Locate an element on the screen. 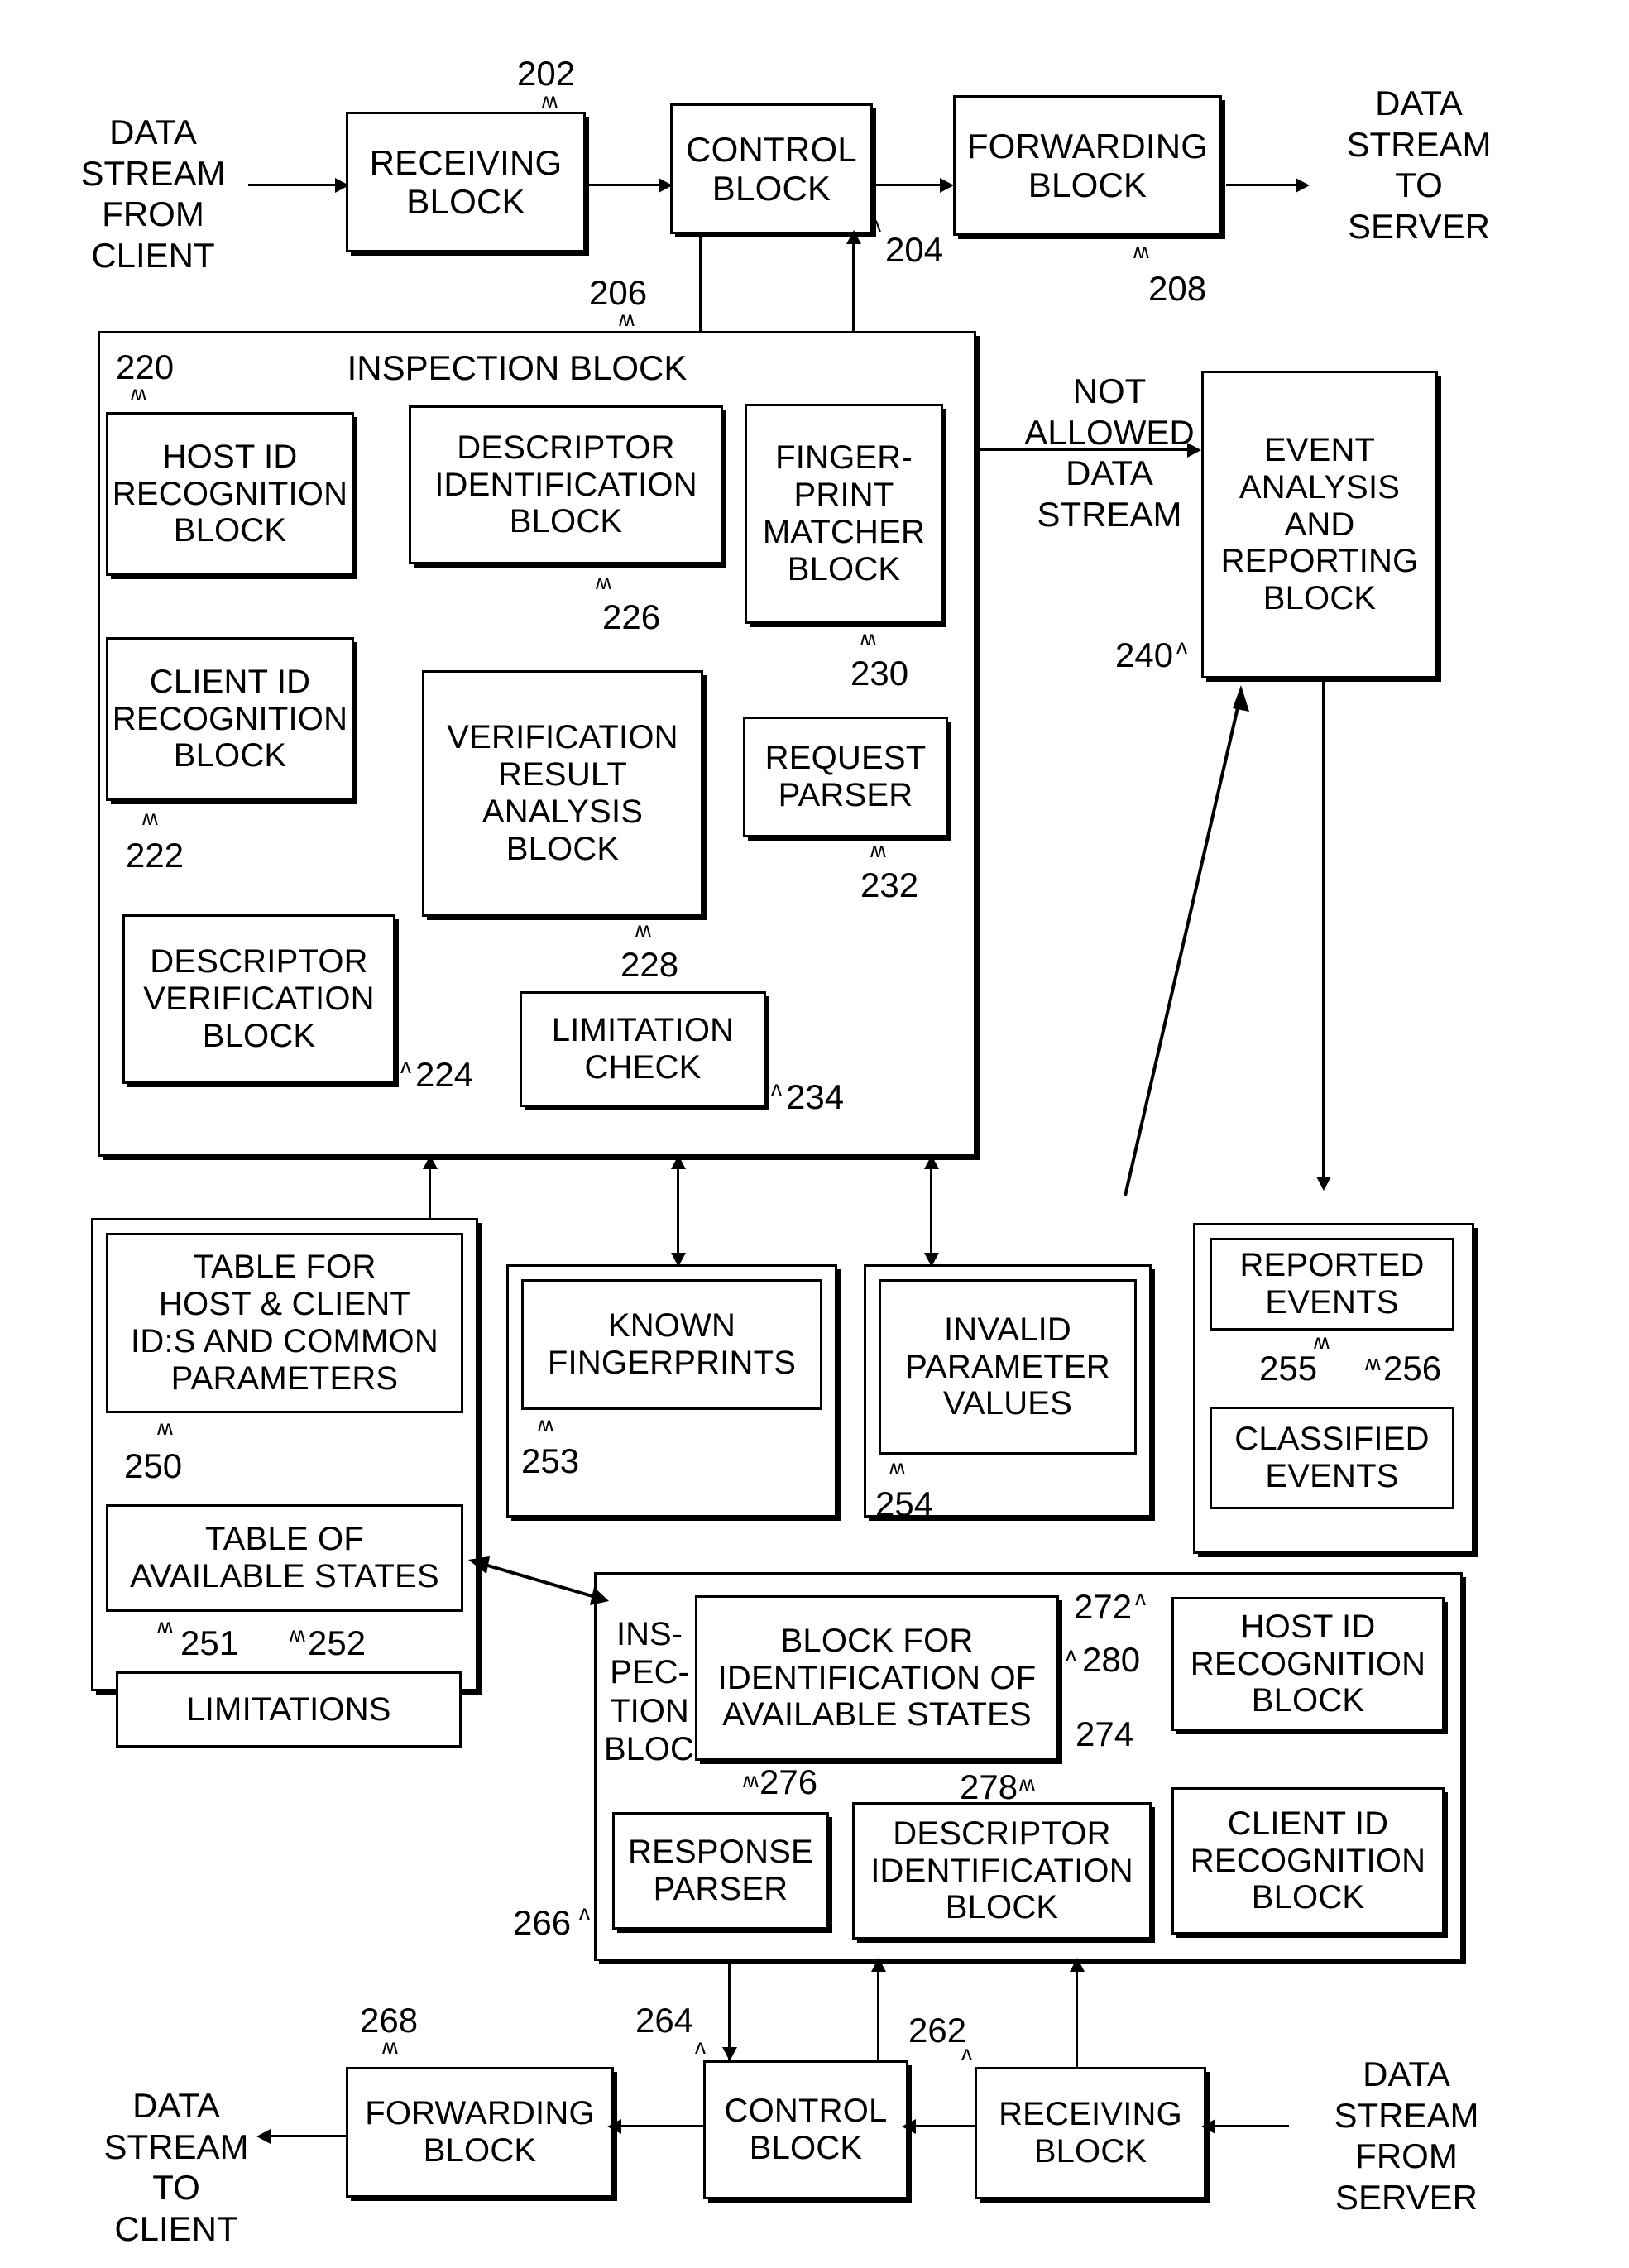  arrow-head-ctrl-to-fwd-server is located at coordinates (614, 2126).